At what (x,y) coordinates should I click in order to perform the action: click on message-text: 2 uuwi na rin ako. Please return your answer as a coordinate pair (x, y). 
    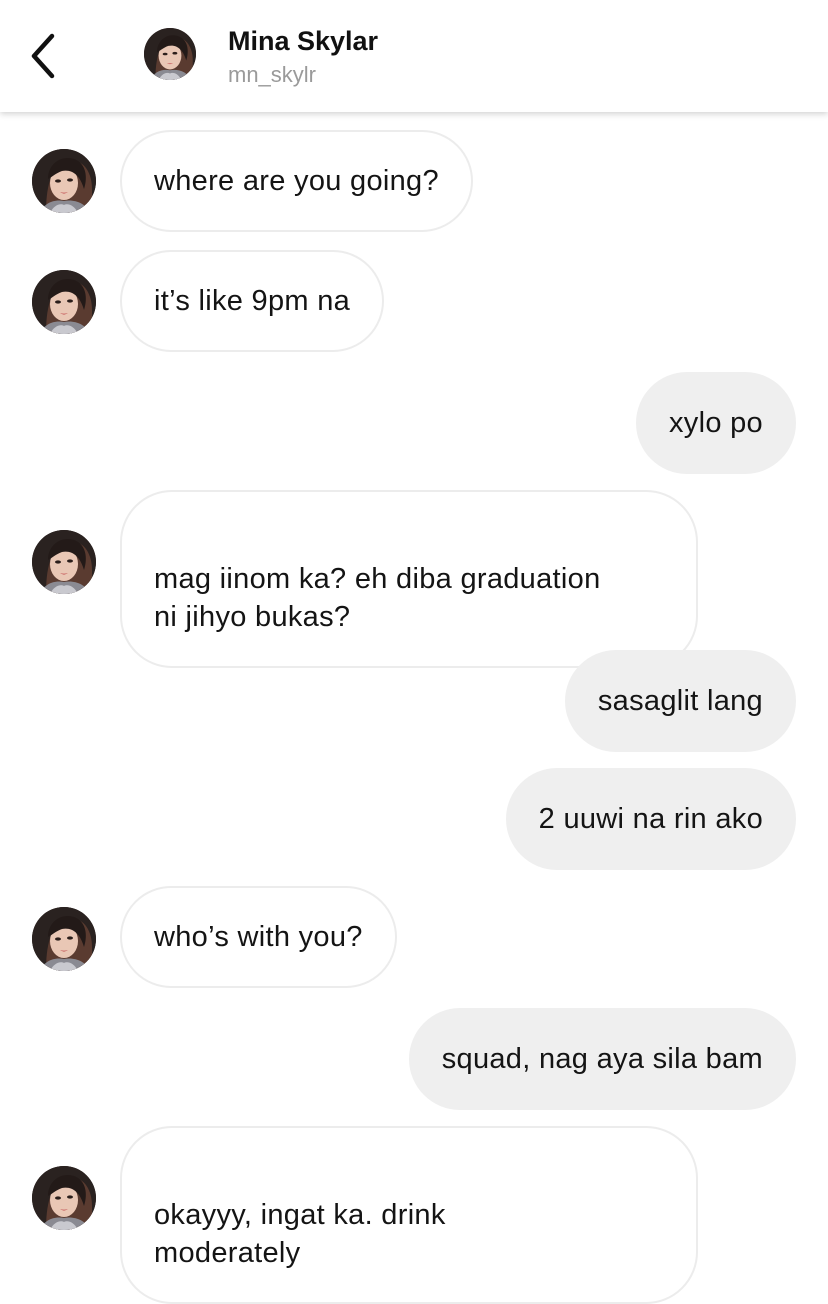
    Looking at the image, I should click on (650, 819).